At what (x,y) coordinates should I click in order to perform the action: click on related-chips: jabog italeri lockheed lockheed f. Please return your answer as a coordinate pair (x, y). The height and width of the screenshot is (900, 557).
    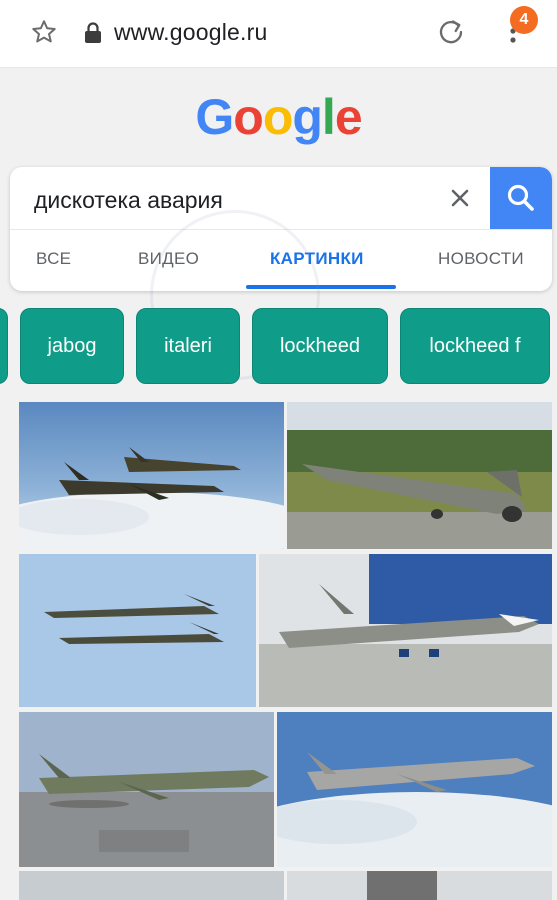
    Looking at the image, I should click on (278, 347).